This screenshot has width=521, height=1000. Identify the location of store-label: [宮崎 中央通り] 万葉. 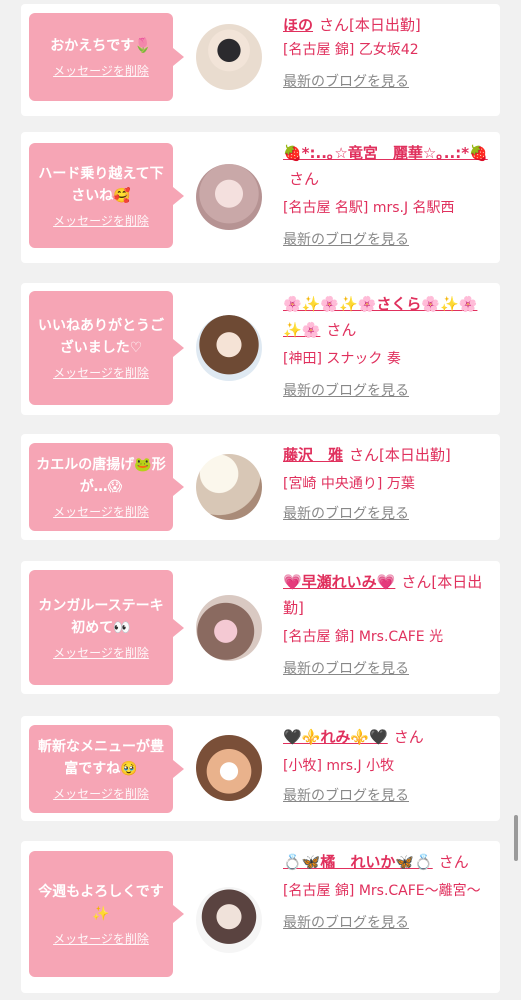
(349, 484).